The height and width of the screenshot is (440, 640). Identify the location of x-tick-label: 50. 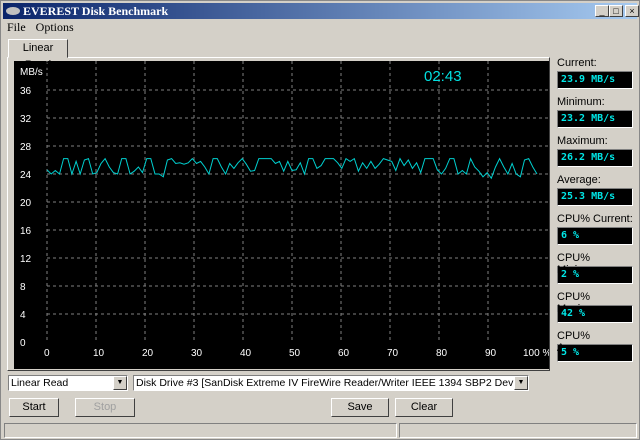
(295, 353).